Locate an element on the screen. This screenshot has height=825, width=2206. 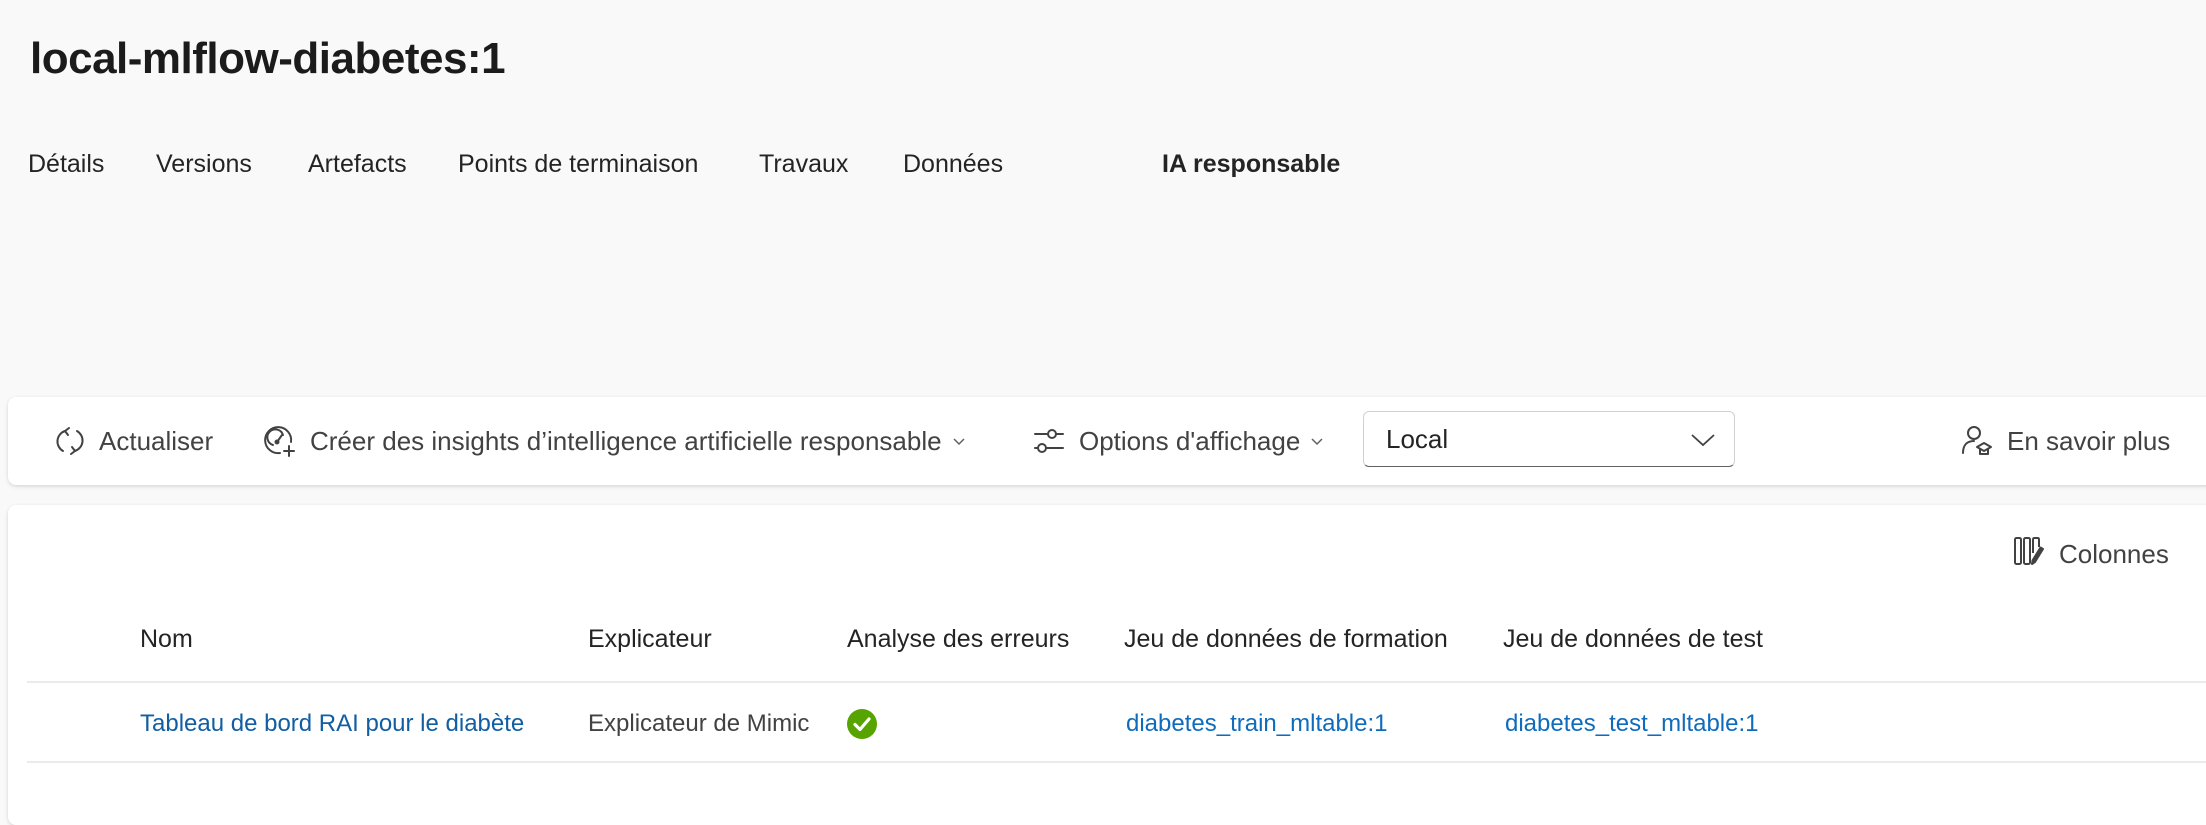
view-options-button: Options d'affichage is located at coordinates (1178, 441).